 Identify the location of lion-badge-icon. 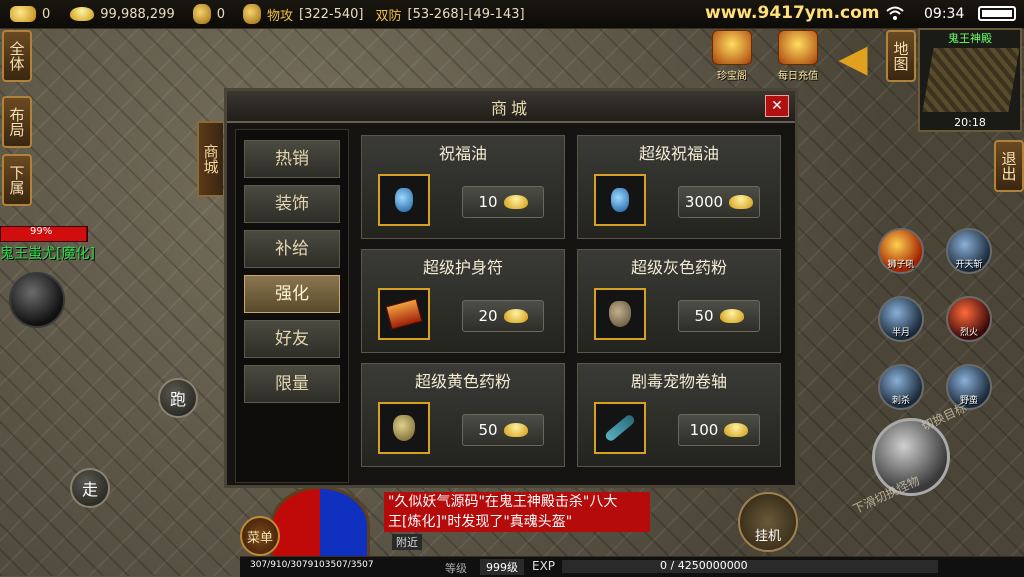
(252, 14).